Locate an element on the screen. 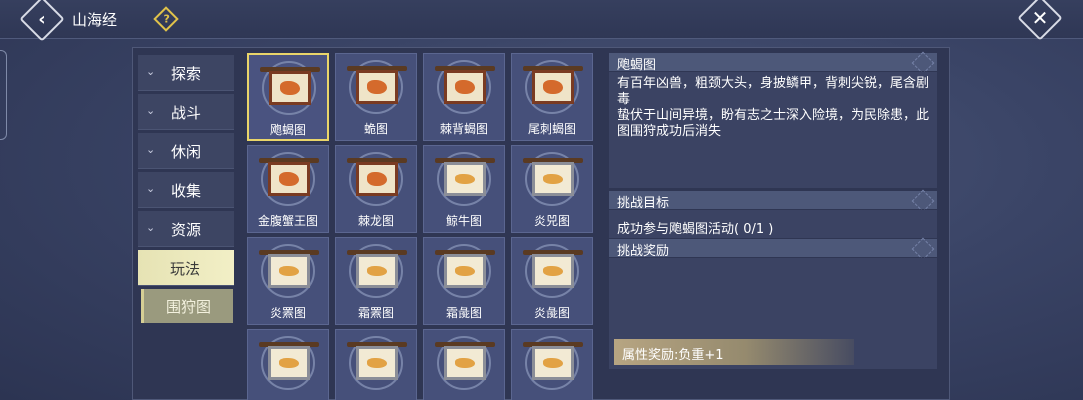 This screenshot has width=1083, height=400. map-card: 霜罴图 is located at coordinates (376, 281).